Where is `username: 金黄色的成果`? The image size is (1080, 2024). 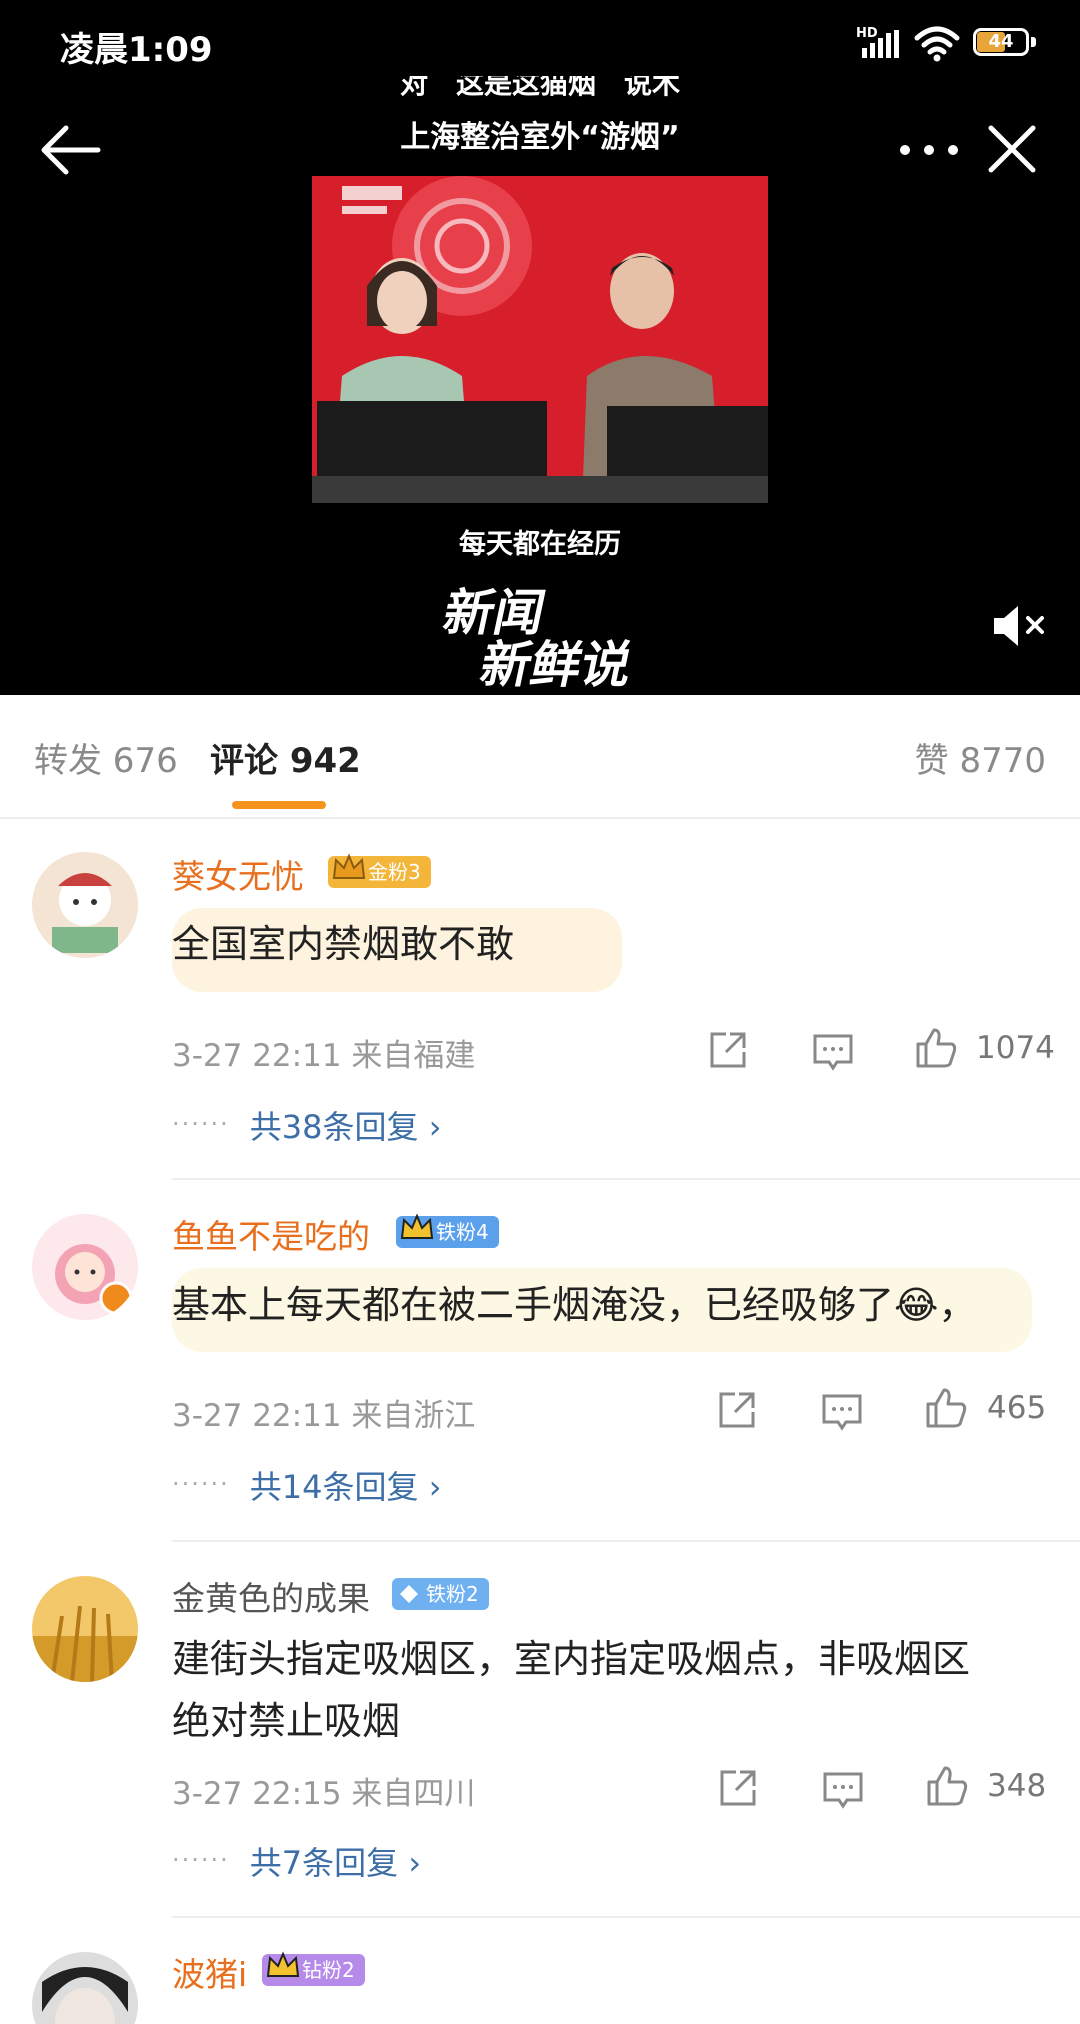 username: 金黄色的成果 is located at coordinates (271, 1596).